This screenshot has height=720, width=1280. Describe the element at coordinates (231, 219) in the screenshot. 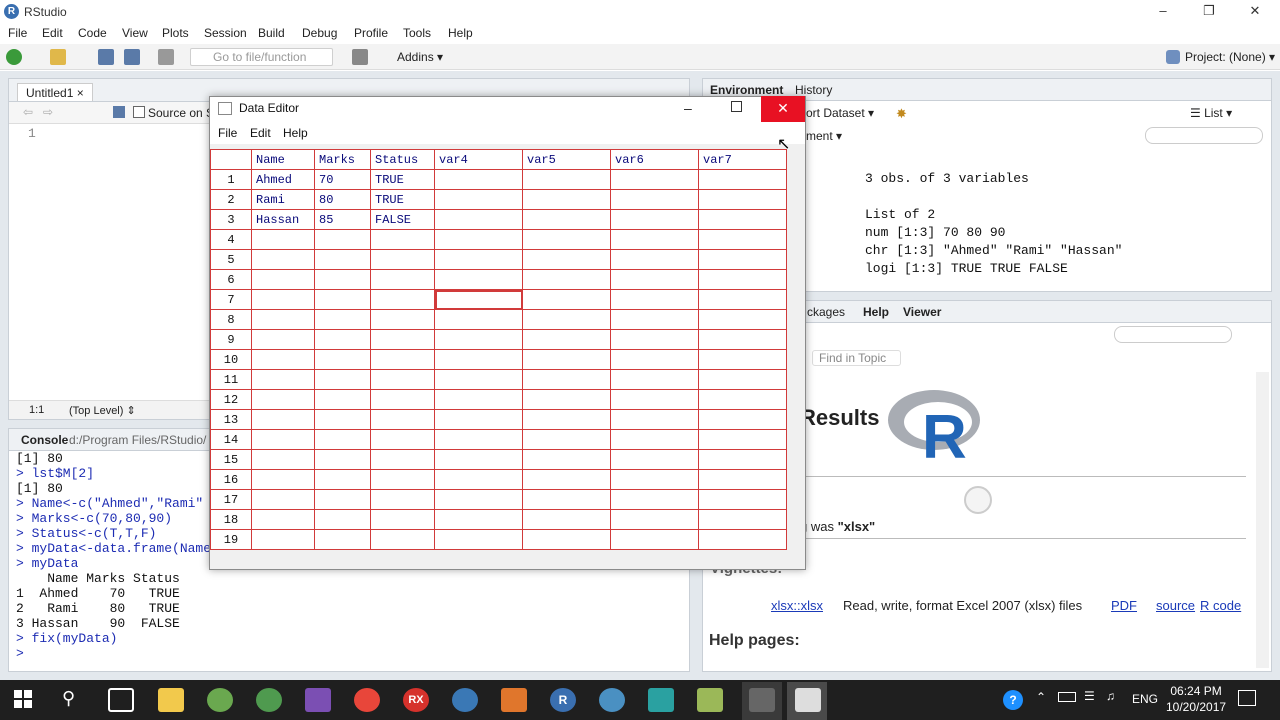

I see `row-header: 3` at that location.